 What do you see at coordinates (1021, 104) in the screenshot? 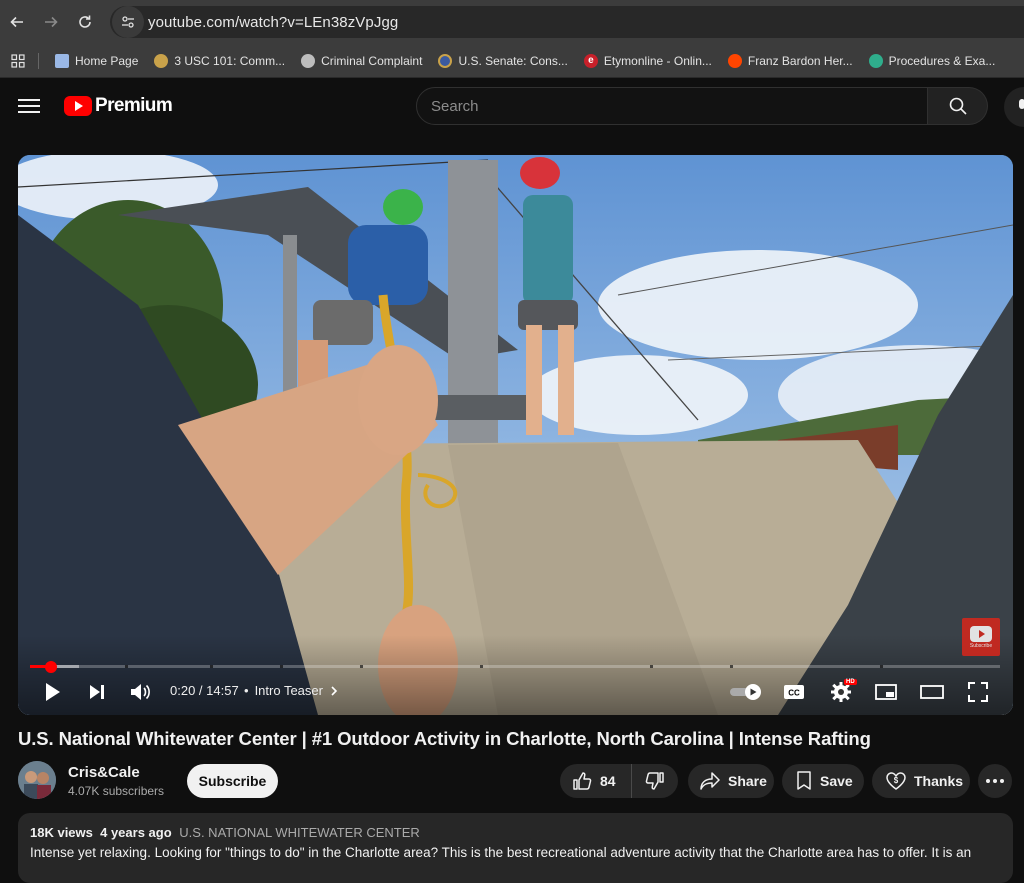
I see `mic-icon` at bounding box center [1021, 104].